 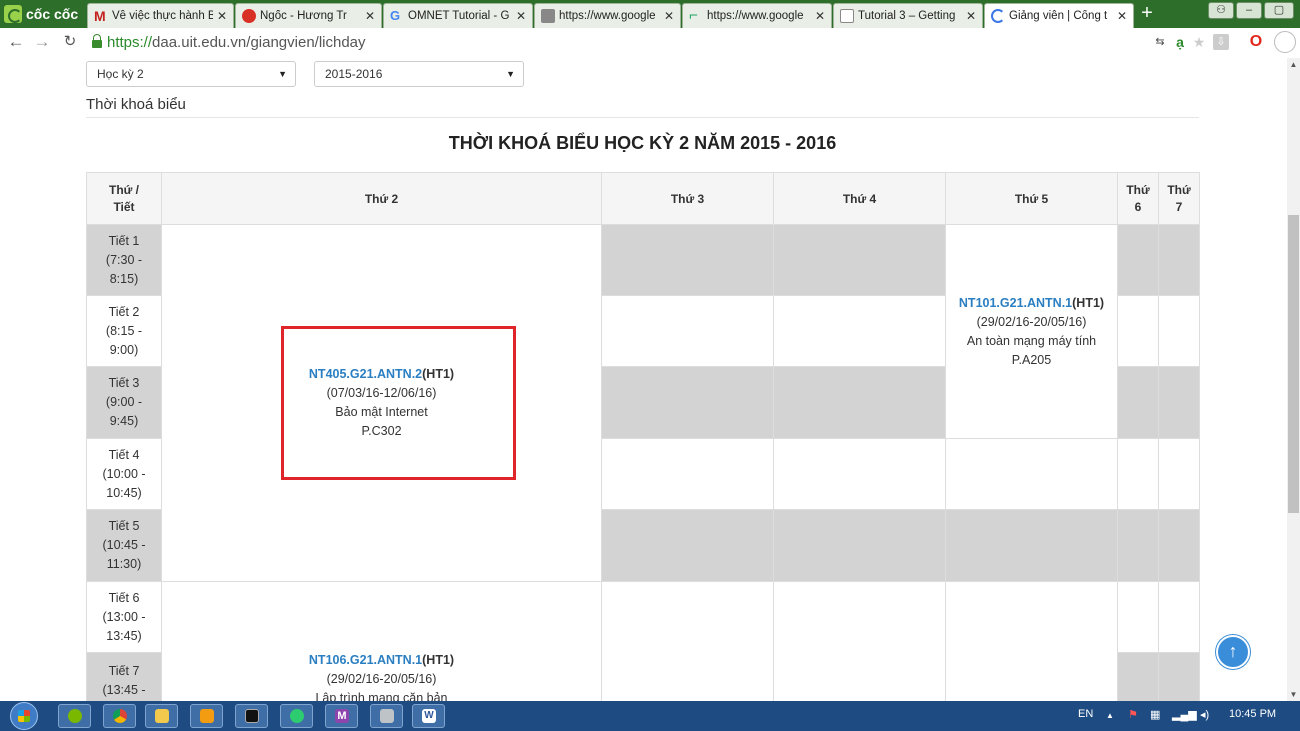 What do you see at coordinates (1180, 42) in the screenshot?
I see `vietnamese-input-icon: ạ` at bounding box center [1180, 42].